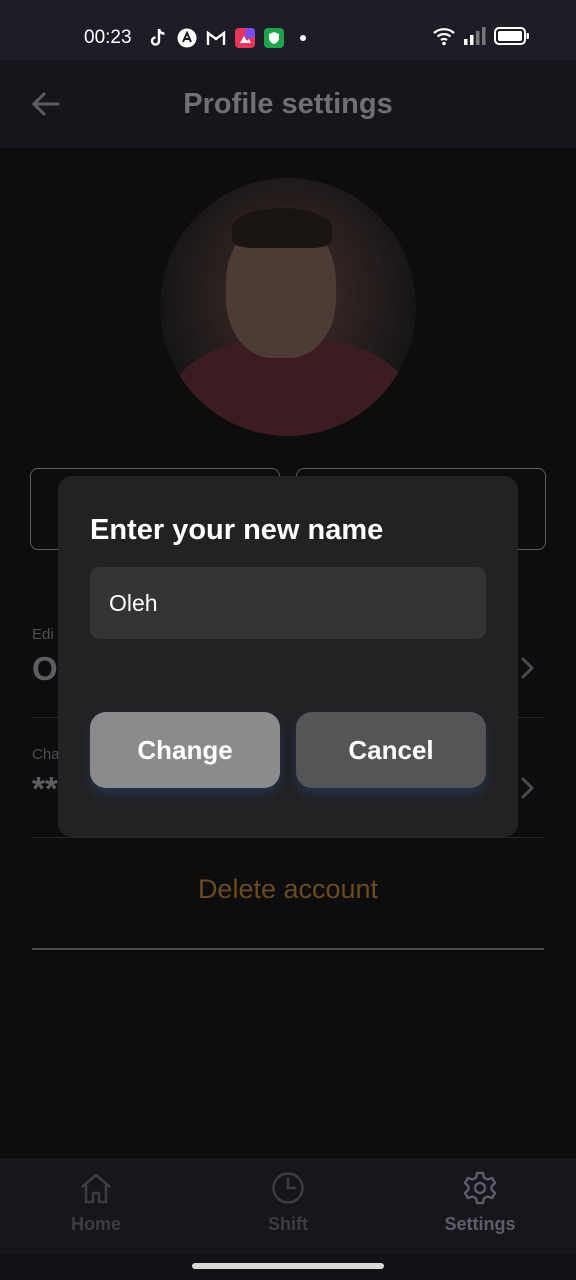  What do you see at coordinates (512, 38) in the screenshot?
I see `battery-icon` at bounding box center [512, 38].